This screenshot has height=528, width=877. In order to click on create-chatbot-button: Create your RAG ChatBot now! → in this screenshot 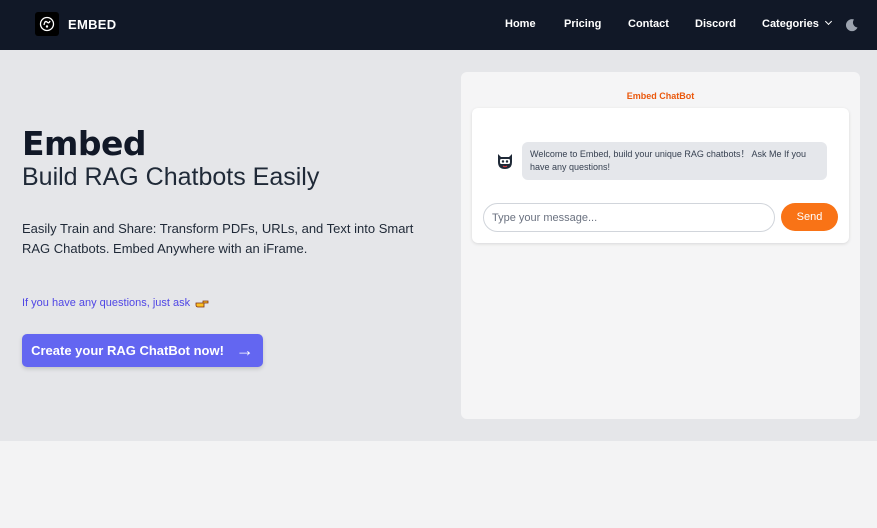, I will do `click(142, 350)`.